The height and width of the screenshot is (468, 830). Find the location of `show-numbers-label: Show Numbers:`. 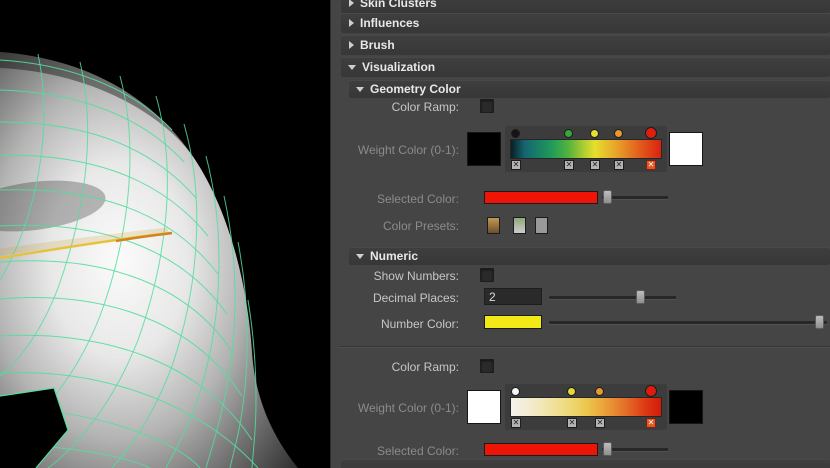

show-numbers-label: Show Numbers: is located at coordinates (416, 276).